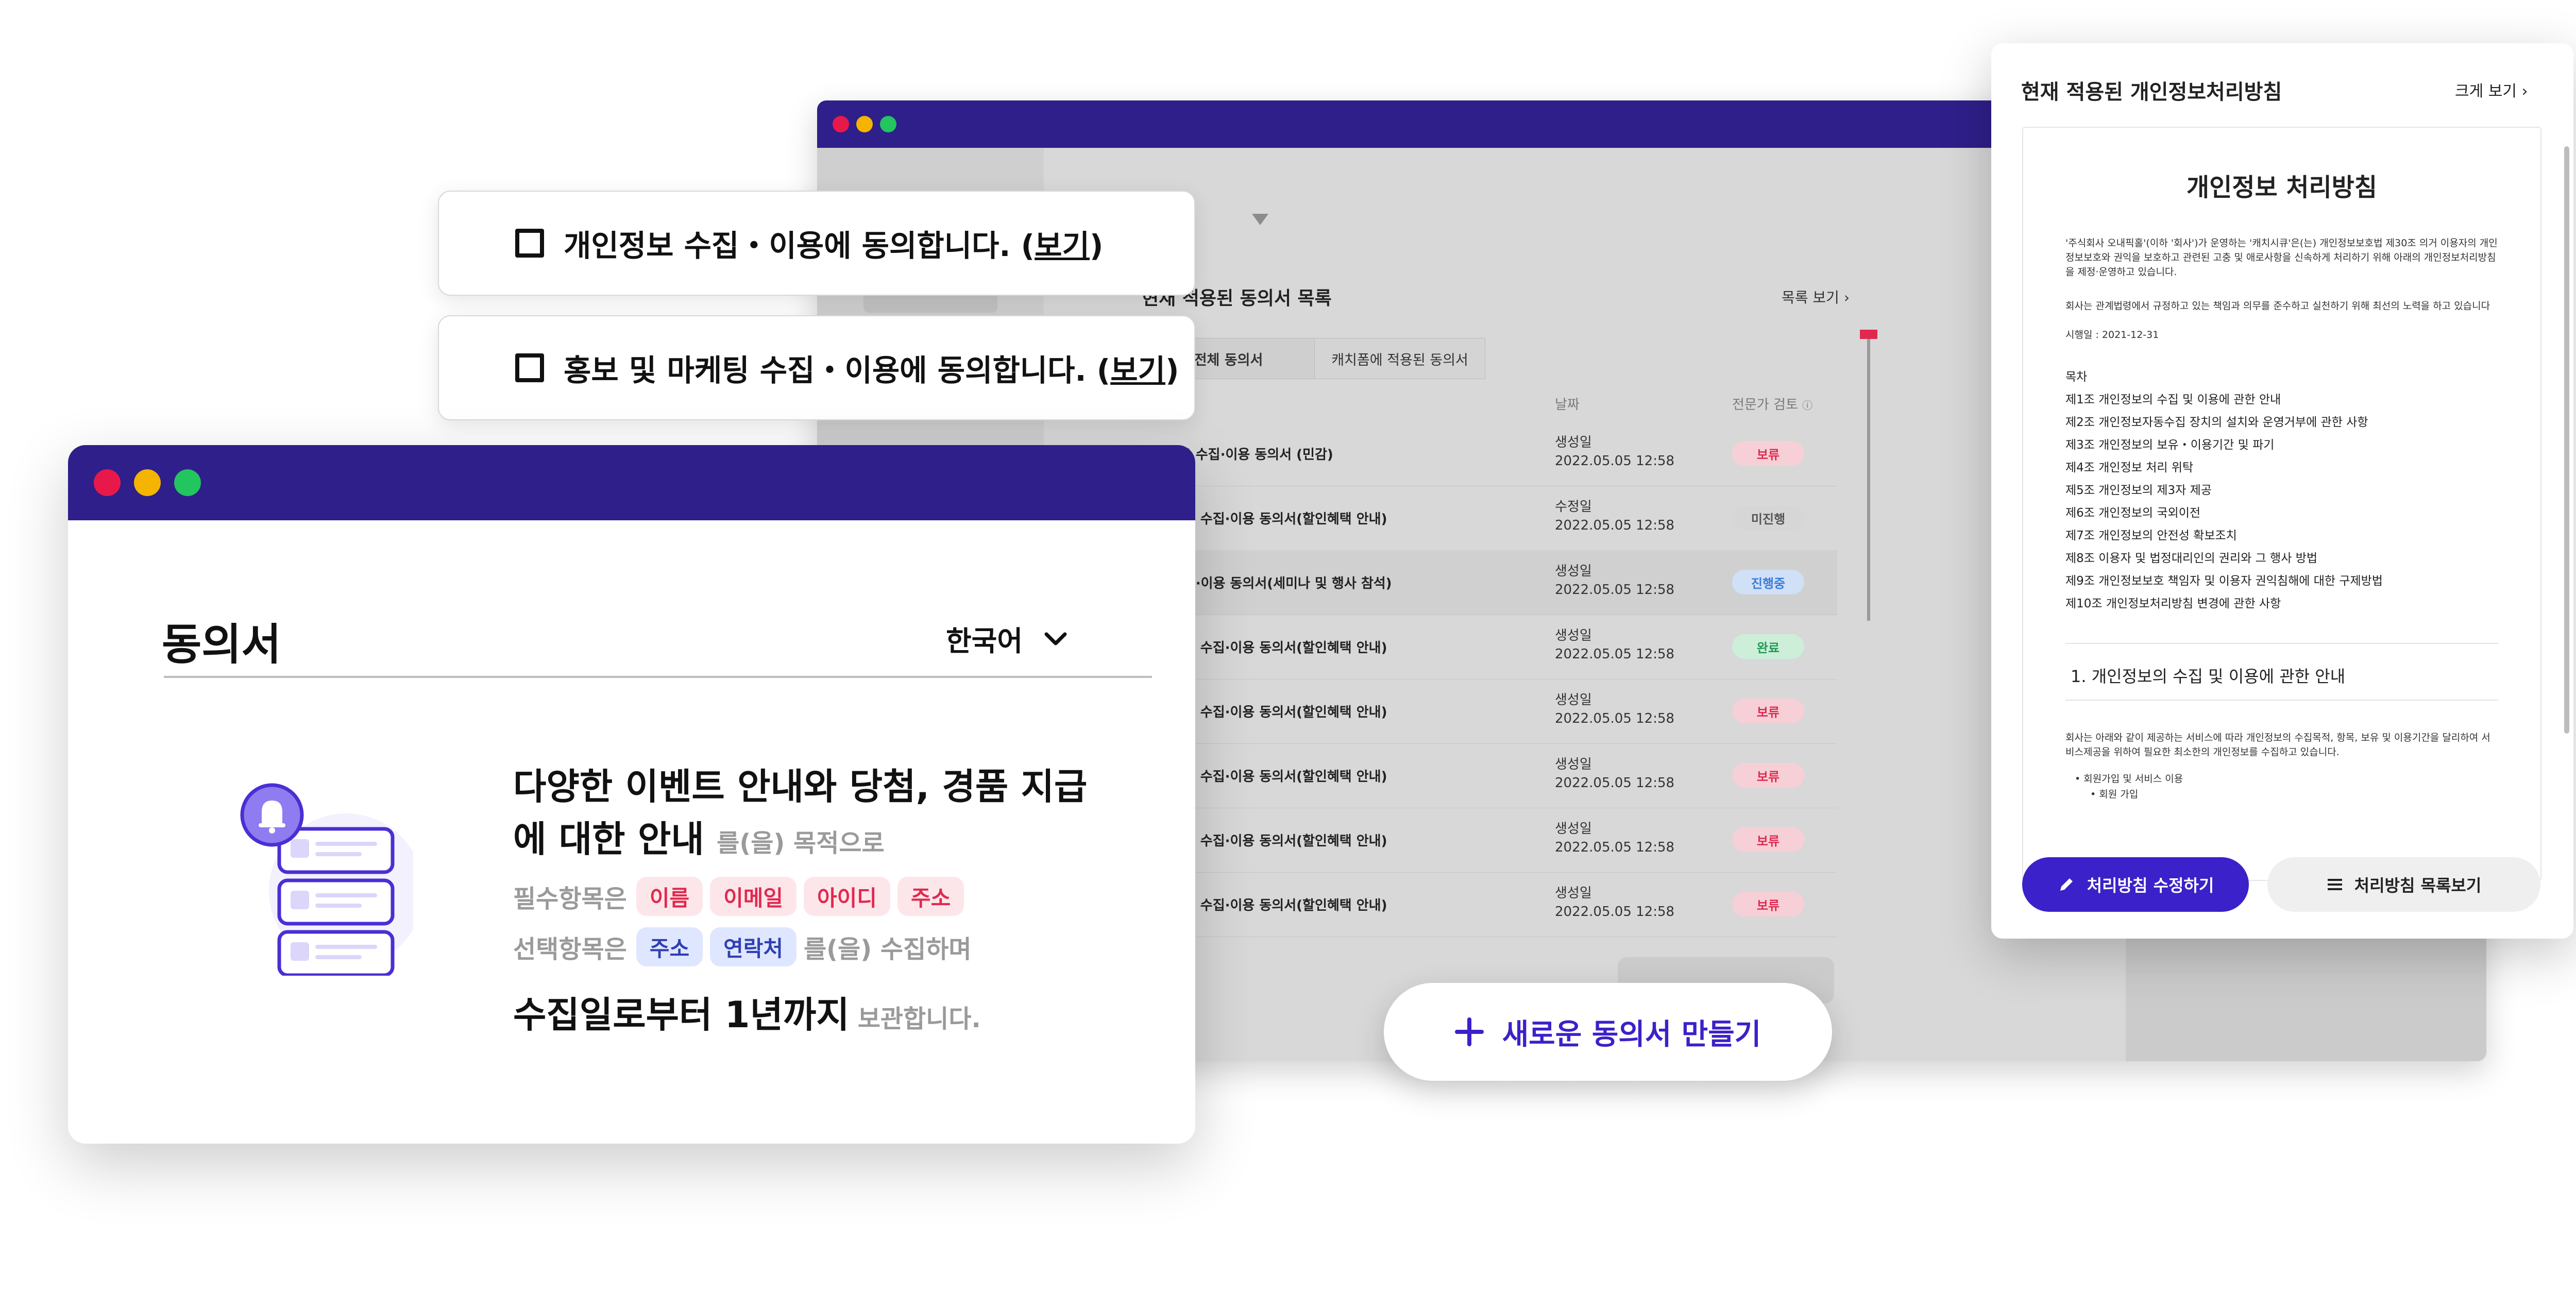  What do you see at coordinates (570, 899) in the screenshot?
I see `required-label: 필수항목은` at bounding box center [570, 899].